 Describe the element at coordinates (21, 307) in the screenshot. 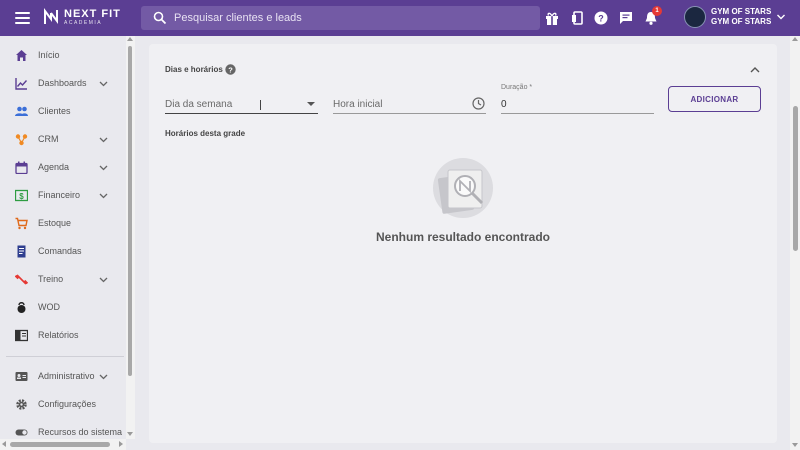

I see `kettlebell-icon` at that location.